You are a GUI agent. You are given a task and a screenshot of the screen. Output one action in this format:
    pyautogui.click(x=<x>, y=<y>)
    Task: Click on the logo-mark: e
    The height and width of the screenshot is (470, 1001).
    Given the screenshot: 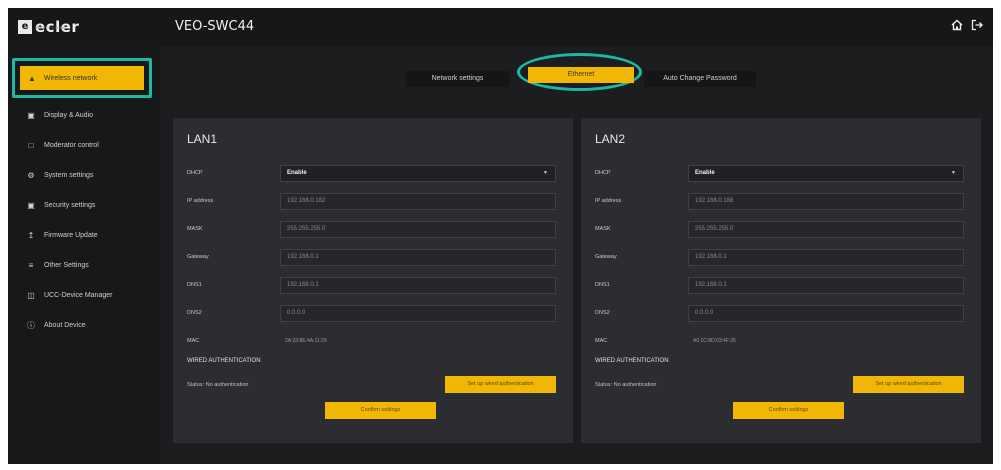 What is the action you would take?
    pyautogui.click(x=25, y=27)
    